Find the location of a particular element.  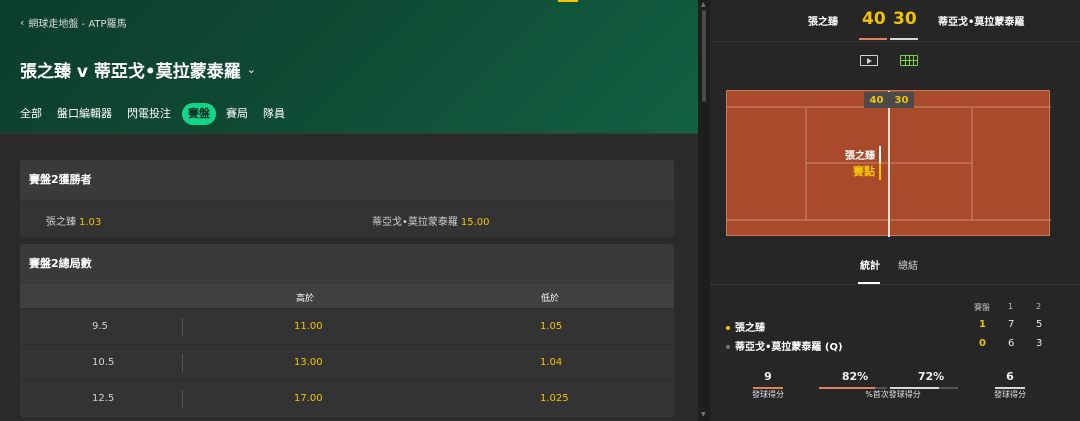

line-value: 12.5 is located at coordinates (103, 398).